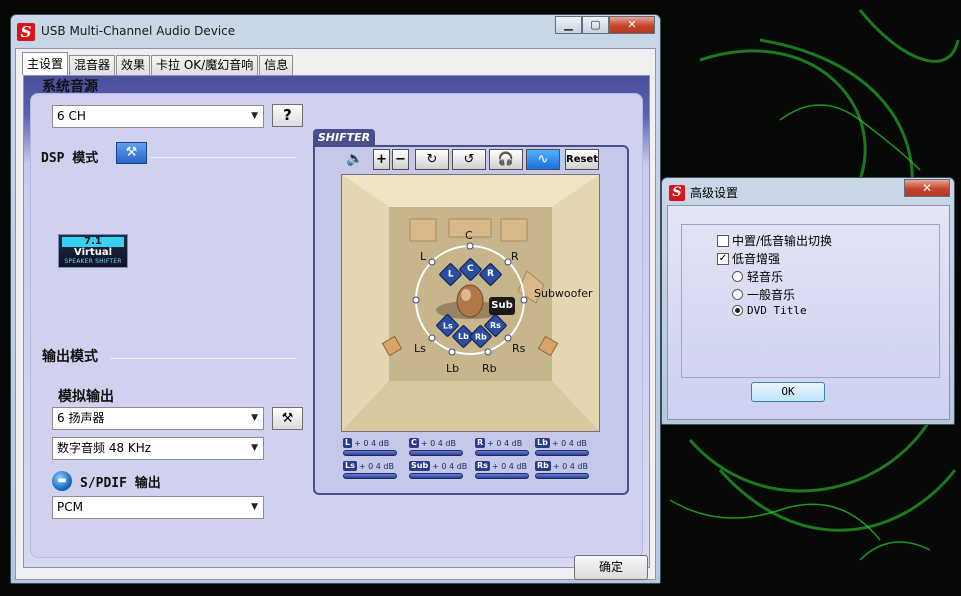 The width and height of the screenshot is (961, 596). Describe the element at coordinates (381, 159) in the screenshot. I see `zoom-in-button: +` at that location.